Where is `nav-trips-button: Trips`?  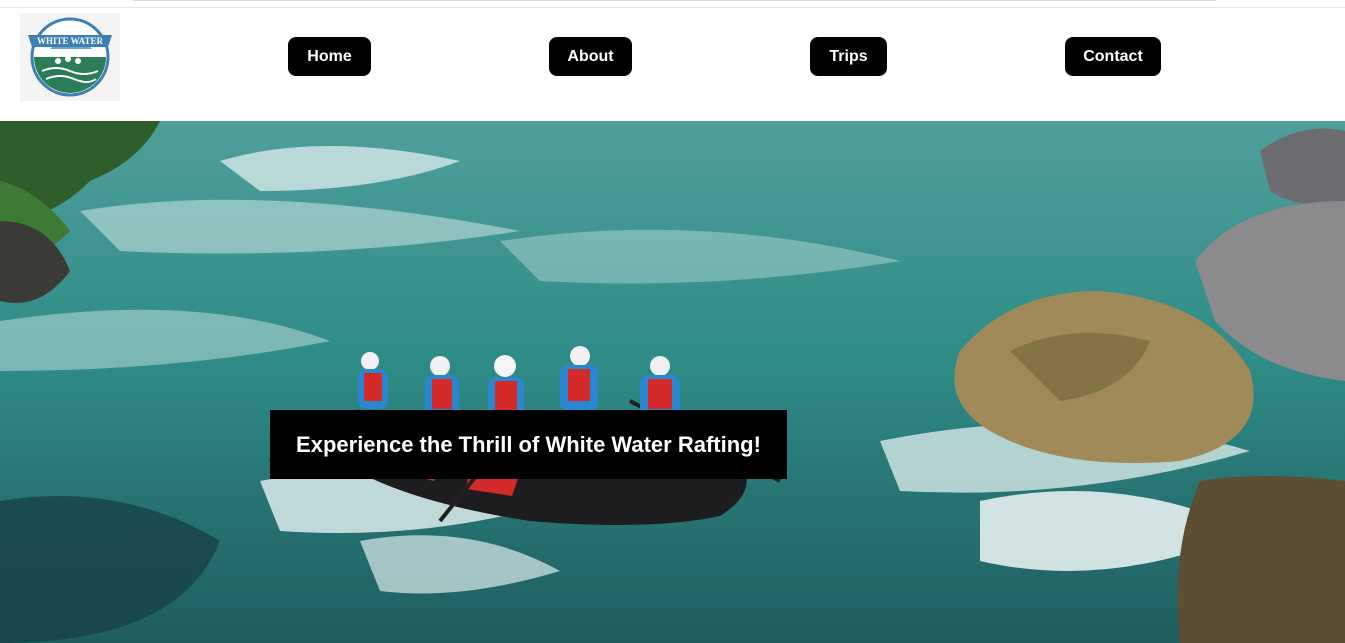
nav-trips-button: Trips is located at coordinates (848, 56).